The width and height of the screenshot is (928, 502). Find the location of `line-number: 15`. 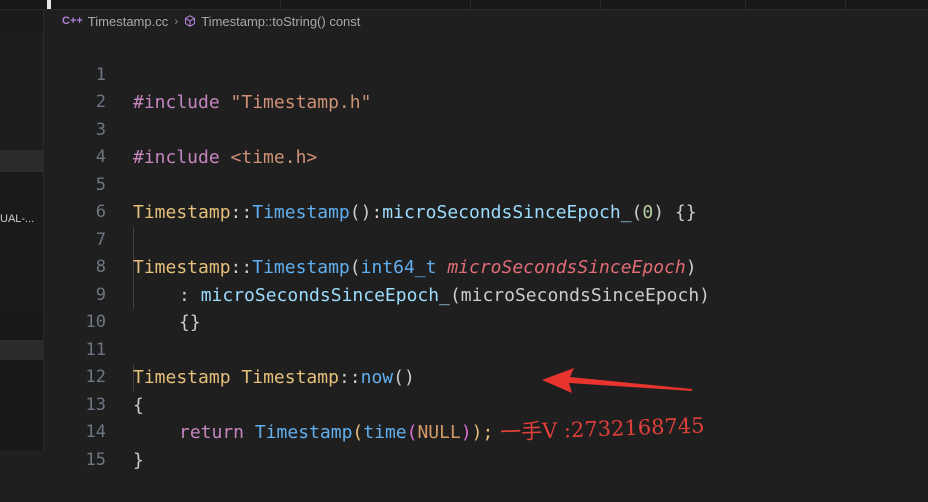

line-number: 15 is located at coordinates (95, 459).